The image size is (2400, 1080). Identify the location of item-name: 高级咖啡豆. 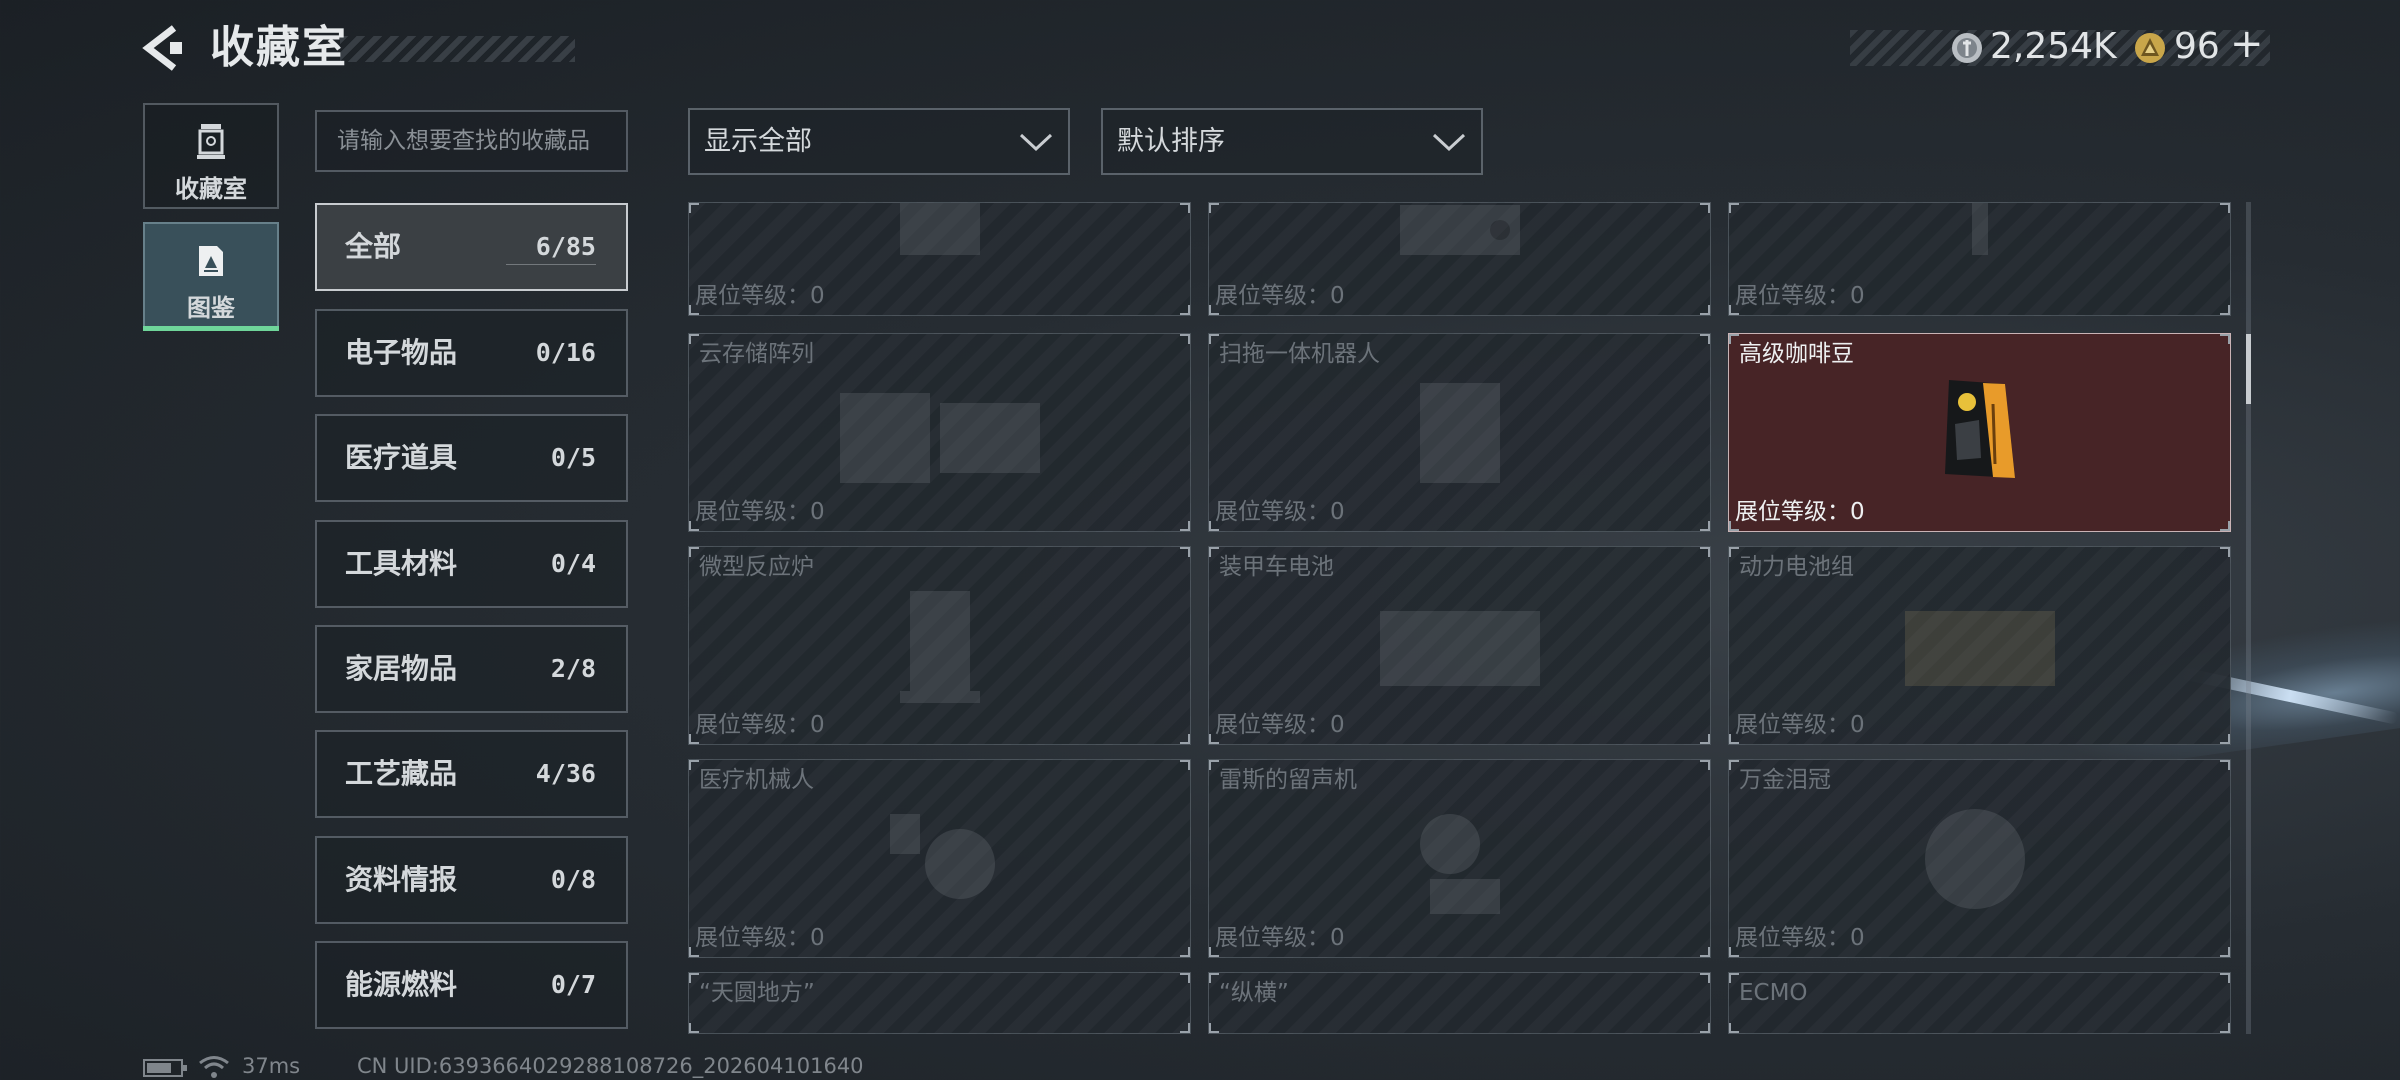
(1796, 354).